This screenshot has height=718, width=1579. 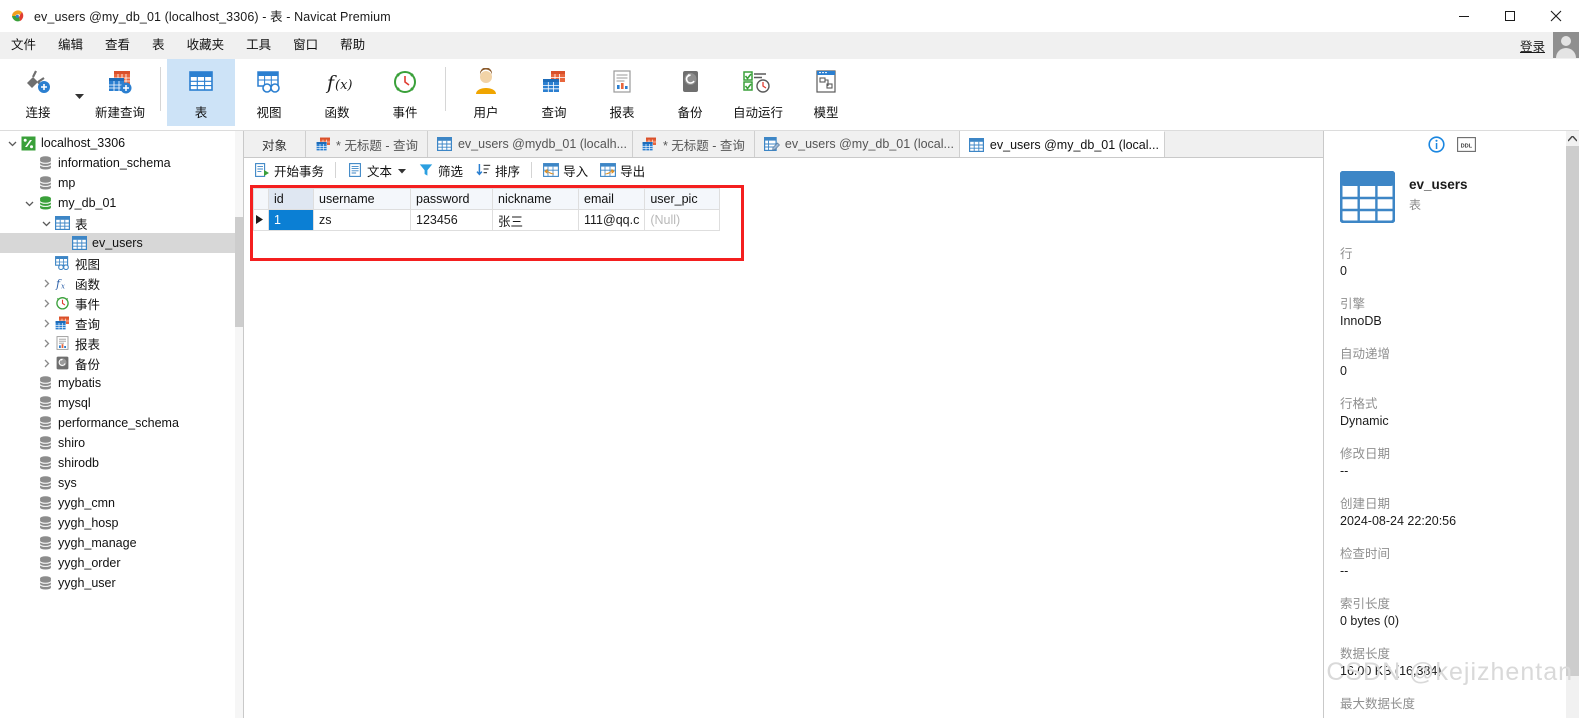 I want to click on toolbar-view: 视图, so click(x=269, y=92).